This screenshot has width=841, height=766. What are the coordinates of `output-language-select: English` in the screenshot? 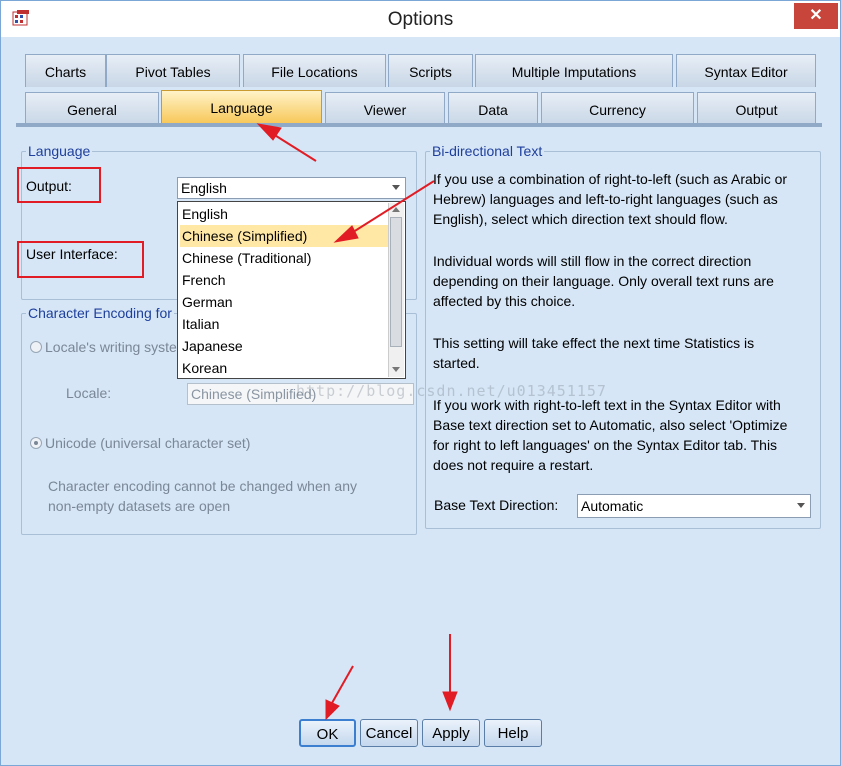 It's located at (291, 188).